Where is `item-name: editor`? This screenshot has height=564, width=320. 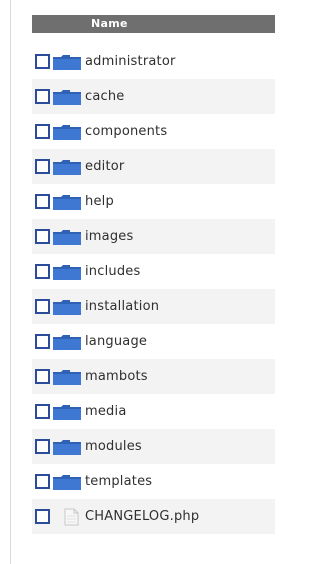
item-name: editor is located at coordinates (104, 166).